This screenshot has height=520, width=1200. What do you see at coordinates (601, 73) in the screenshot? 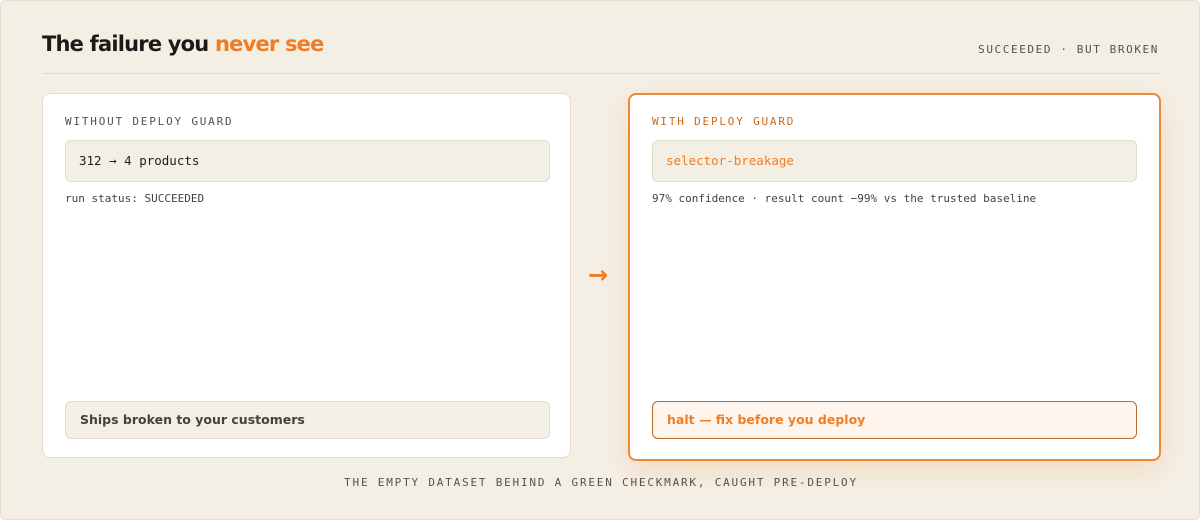
I see `header-divider` at bounding box center [601, 73].